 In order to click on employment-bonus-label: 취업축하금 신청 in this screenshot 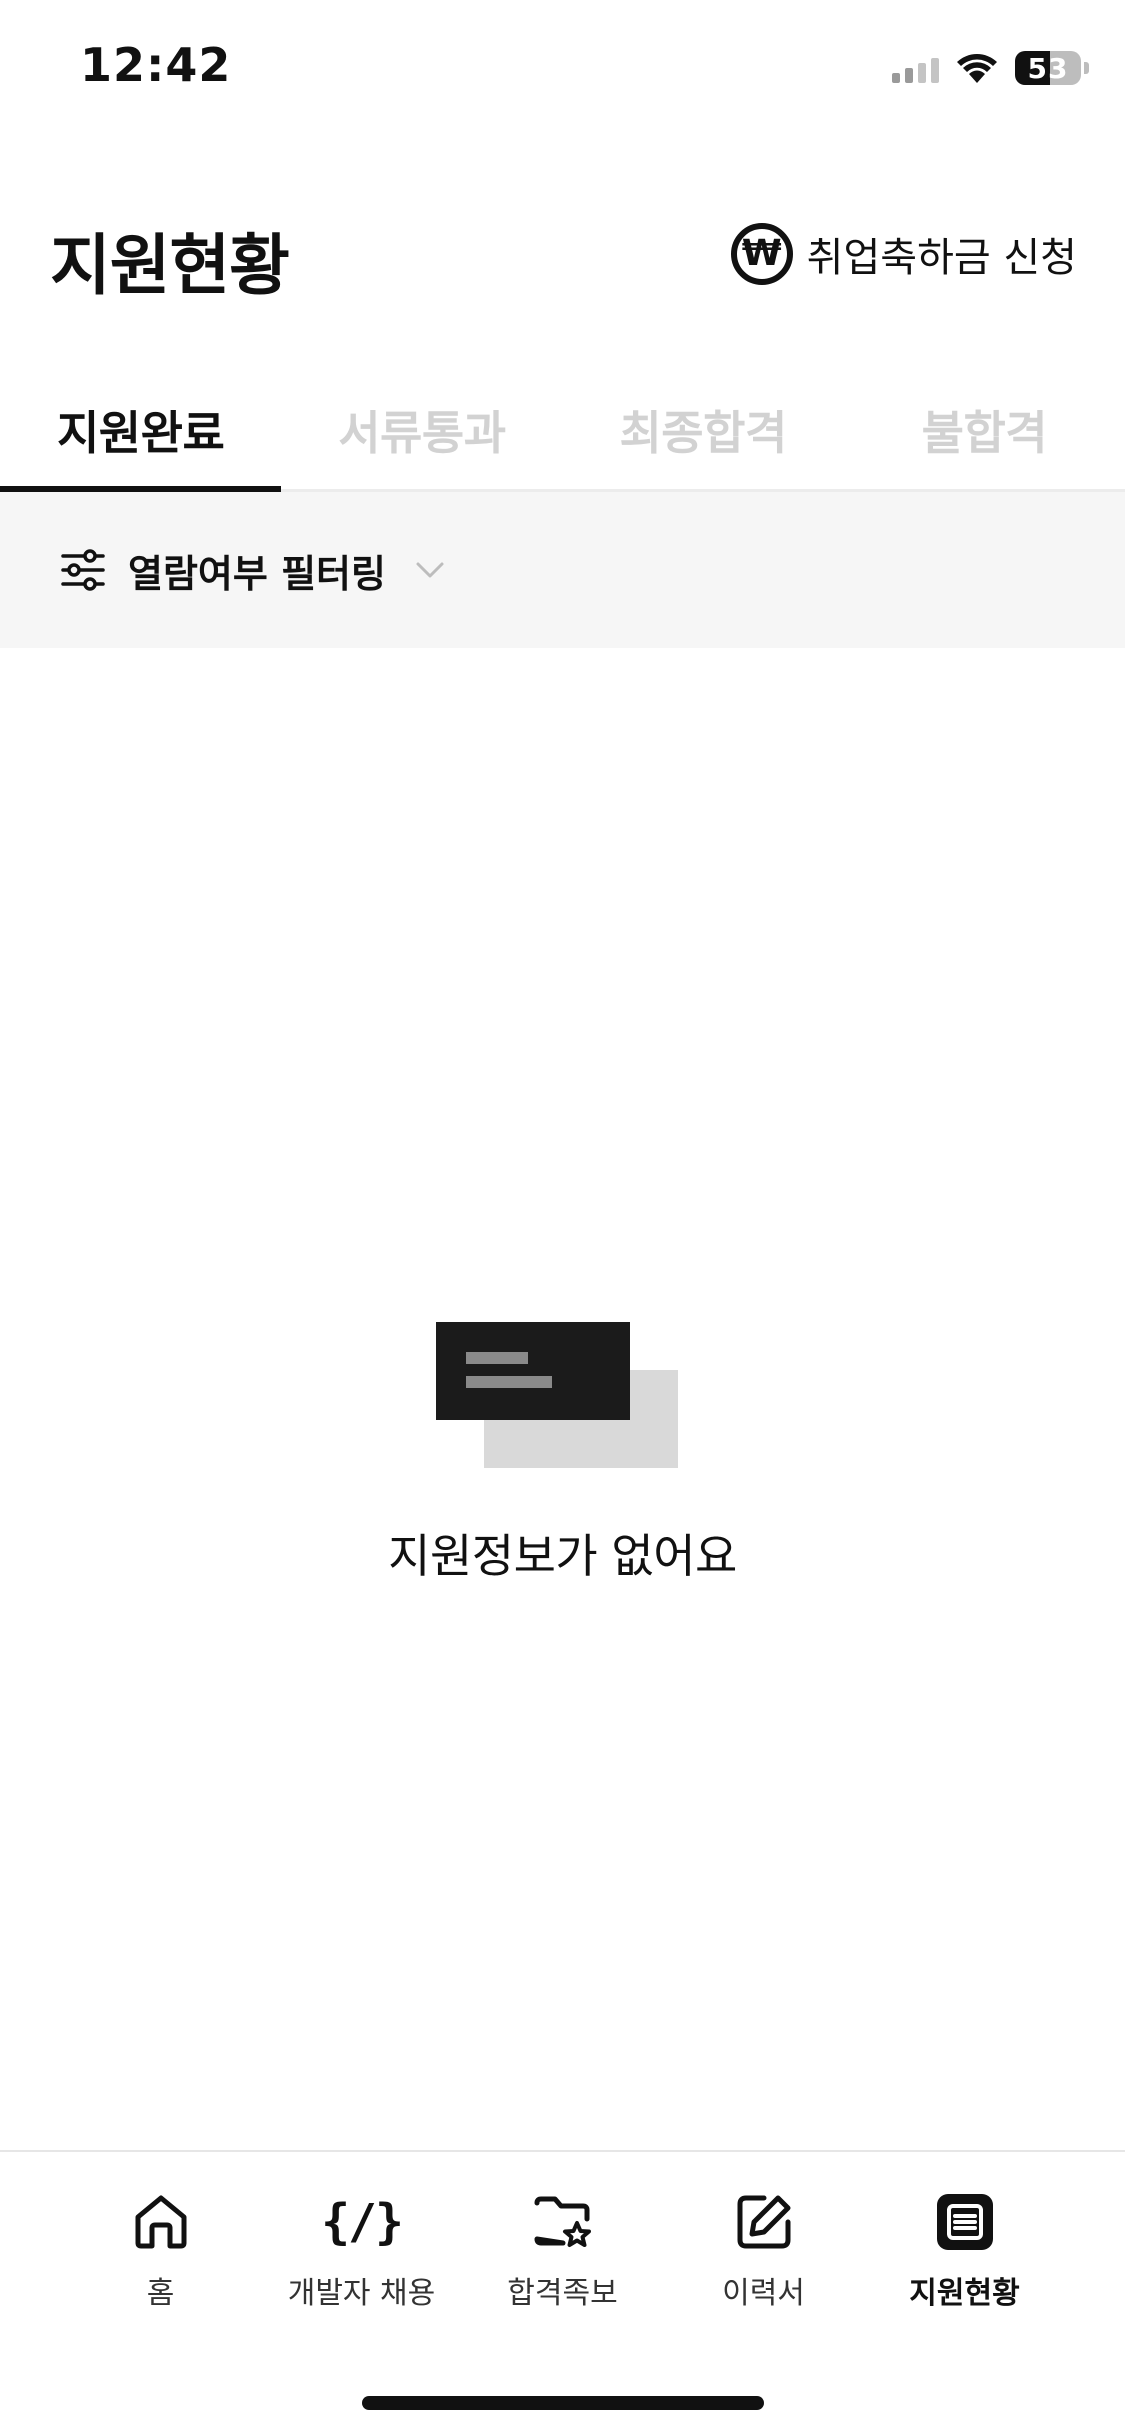, I will do `click(941, 258)`.